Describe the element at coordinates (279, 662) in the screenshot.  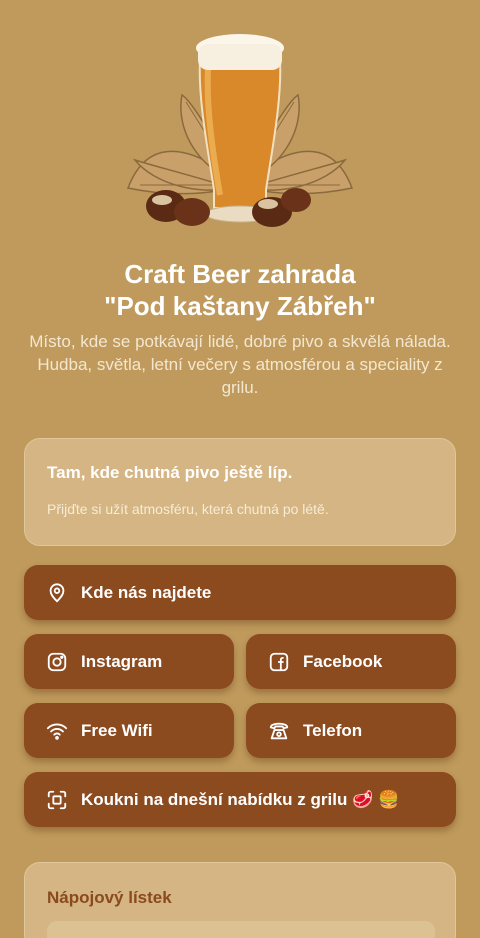
I see `facebook-icon` at that location.